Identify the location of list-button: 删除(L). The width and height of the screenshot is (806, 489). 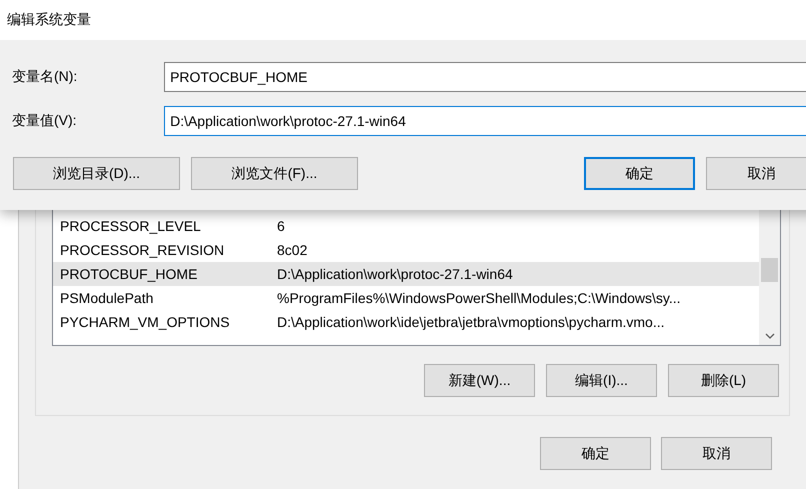
(723, 380).